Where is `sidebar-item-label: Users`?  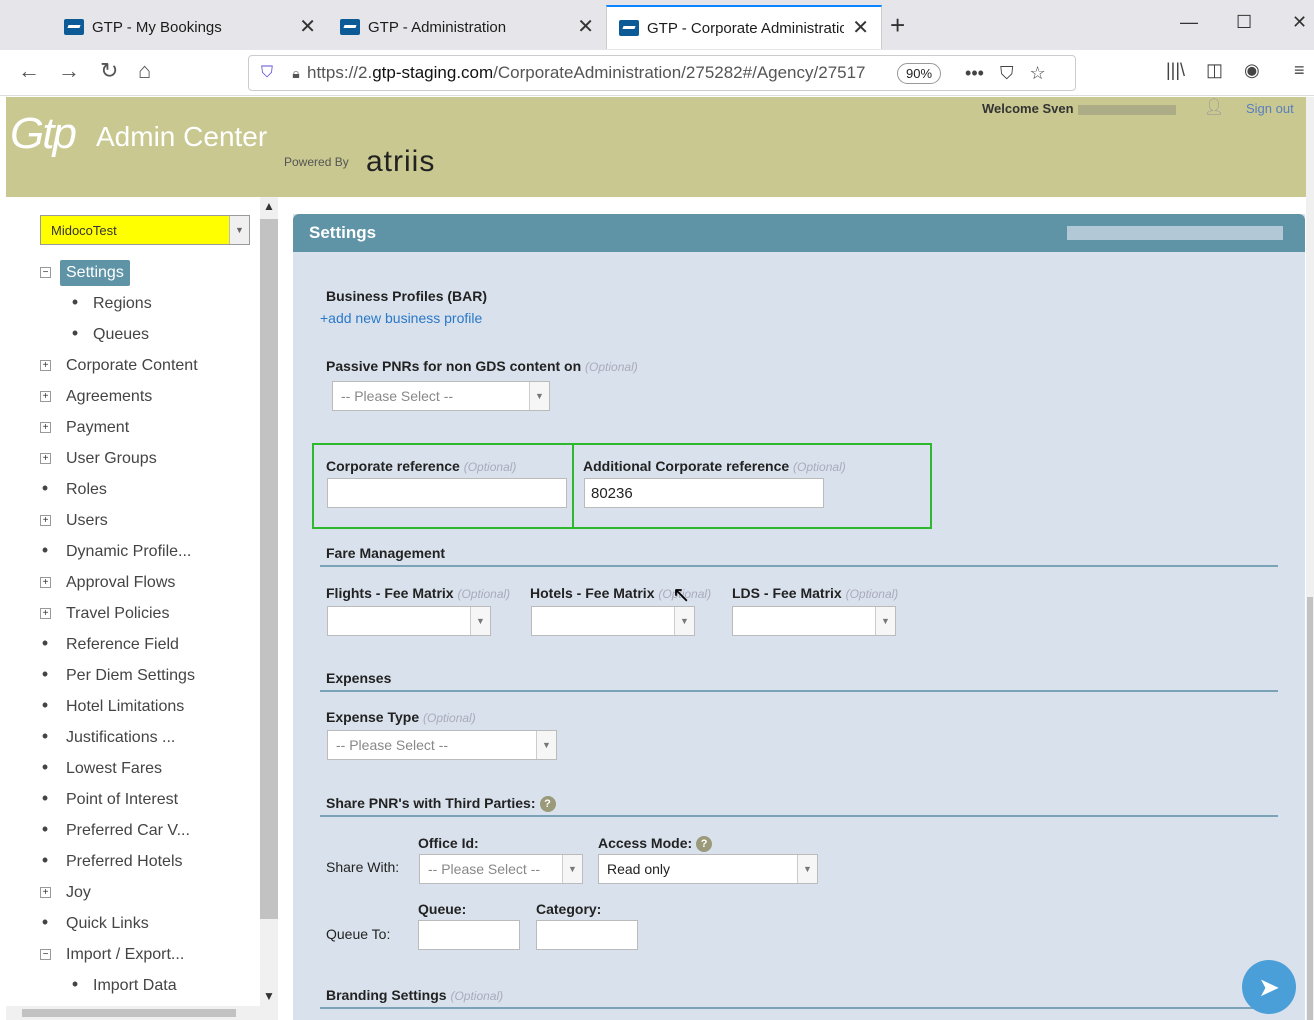 sidebar-item-label: Users is located at coordinates (87, 520).